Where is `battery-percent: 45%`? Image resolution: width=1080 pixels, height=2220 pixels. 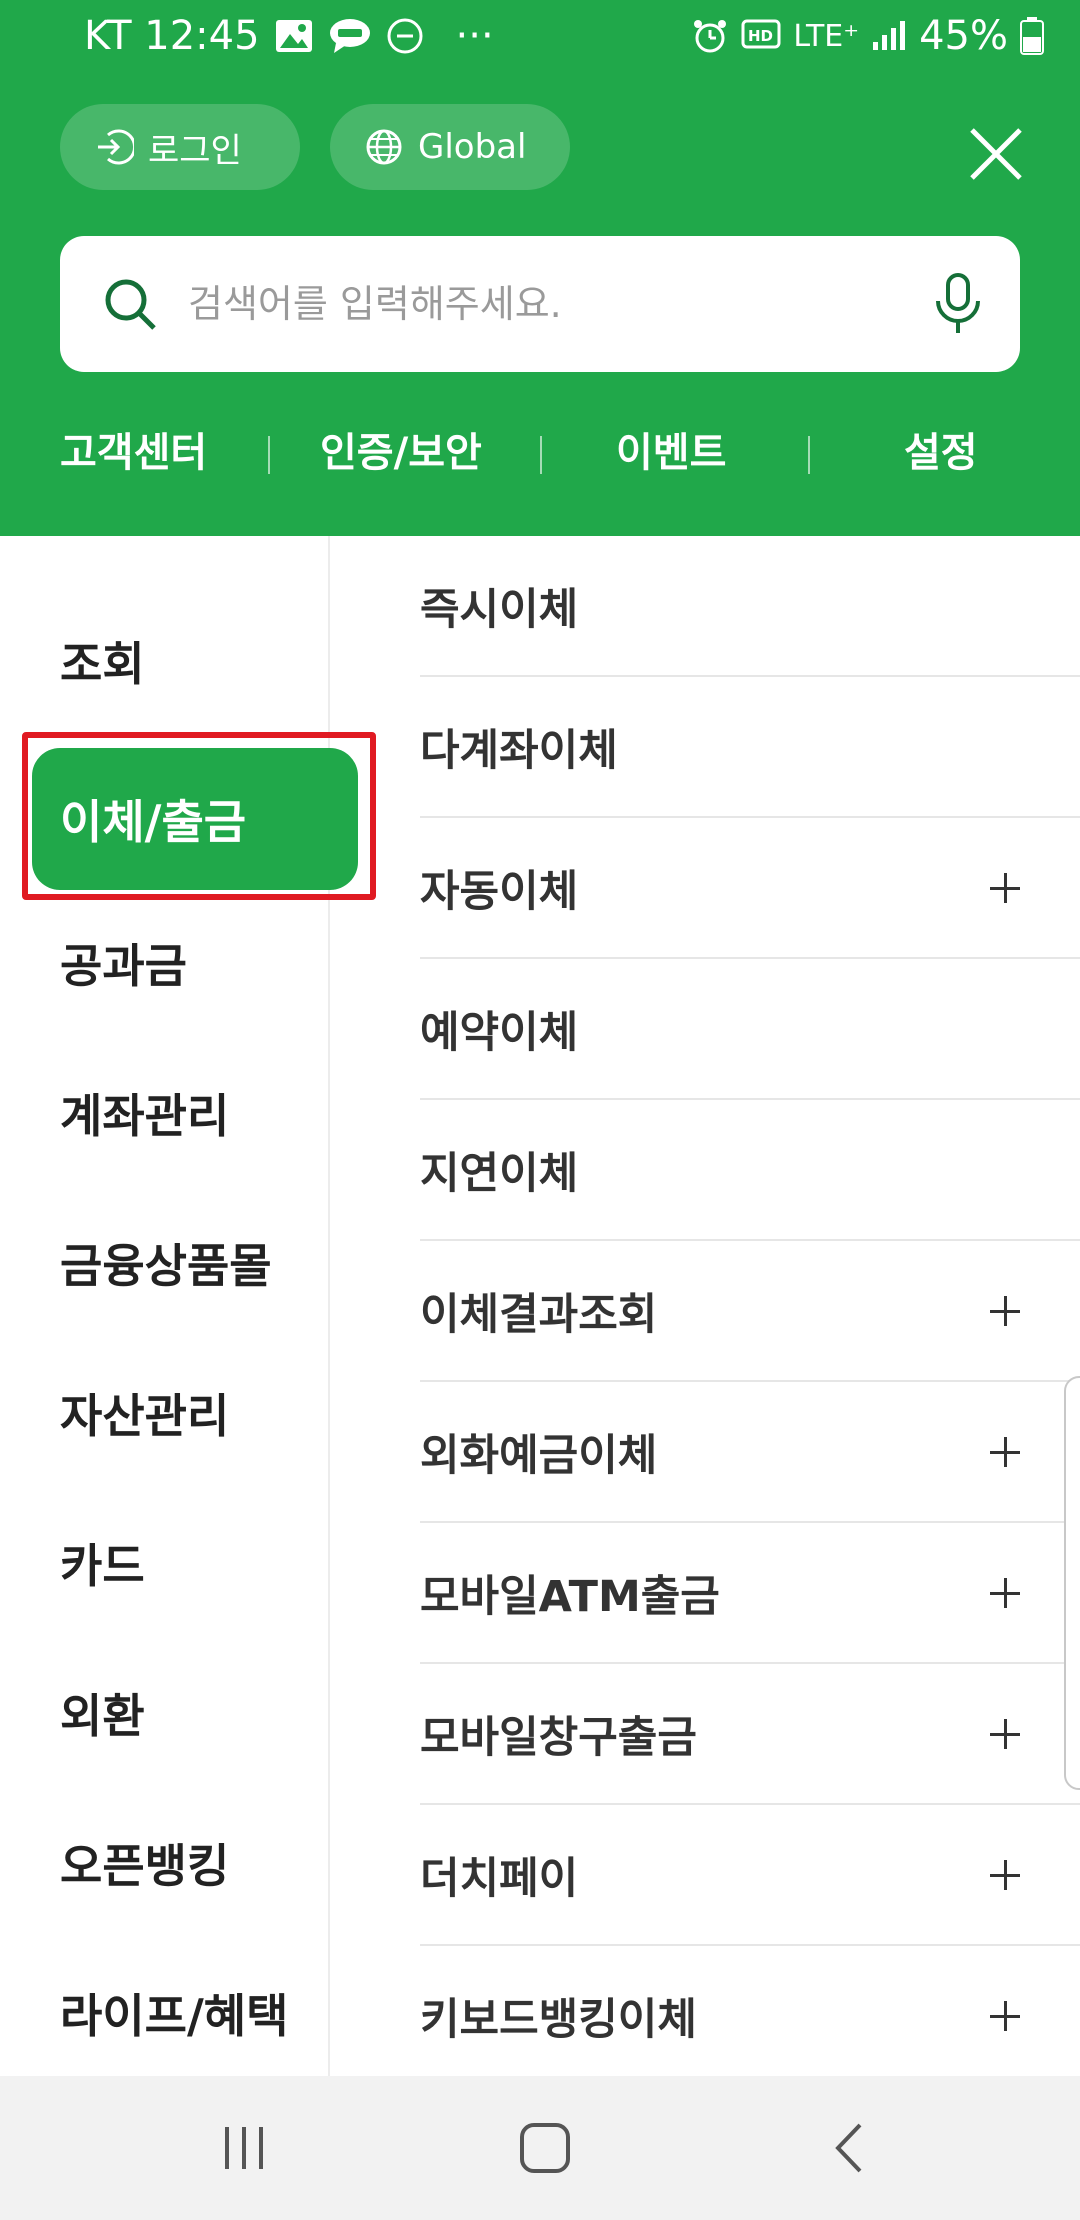 battery-percent: 45% is located at coordinates (963, 36).